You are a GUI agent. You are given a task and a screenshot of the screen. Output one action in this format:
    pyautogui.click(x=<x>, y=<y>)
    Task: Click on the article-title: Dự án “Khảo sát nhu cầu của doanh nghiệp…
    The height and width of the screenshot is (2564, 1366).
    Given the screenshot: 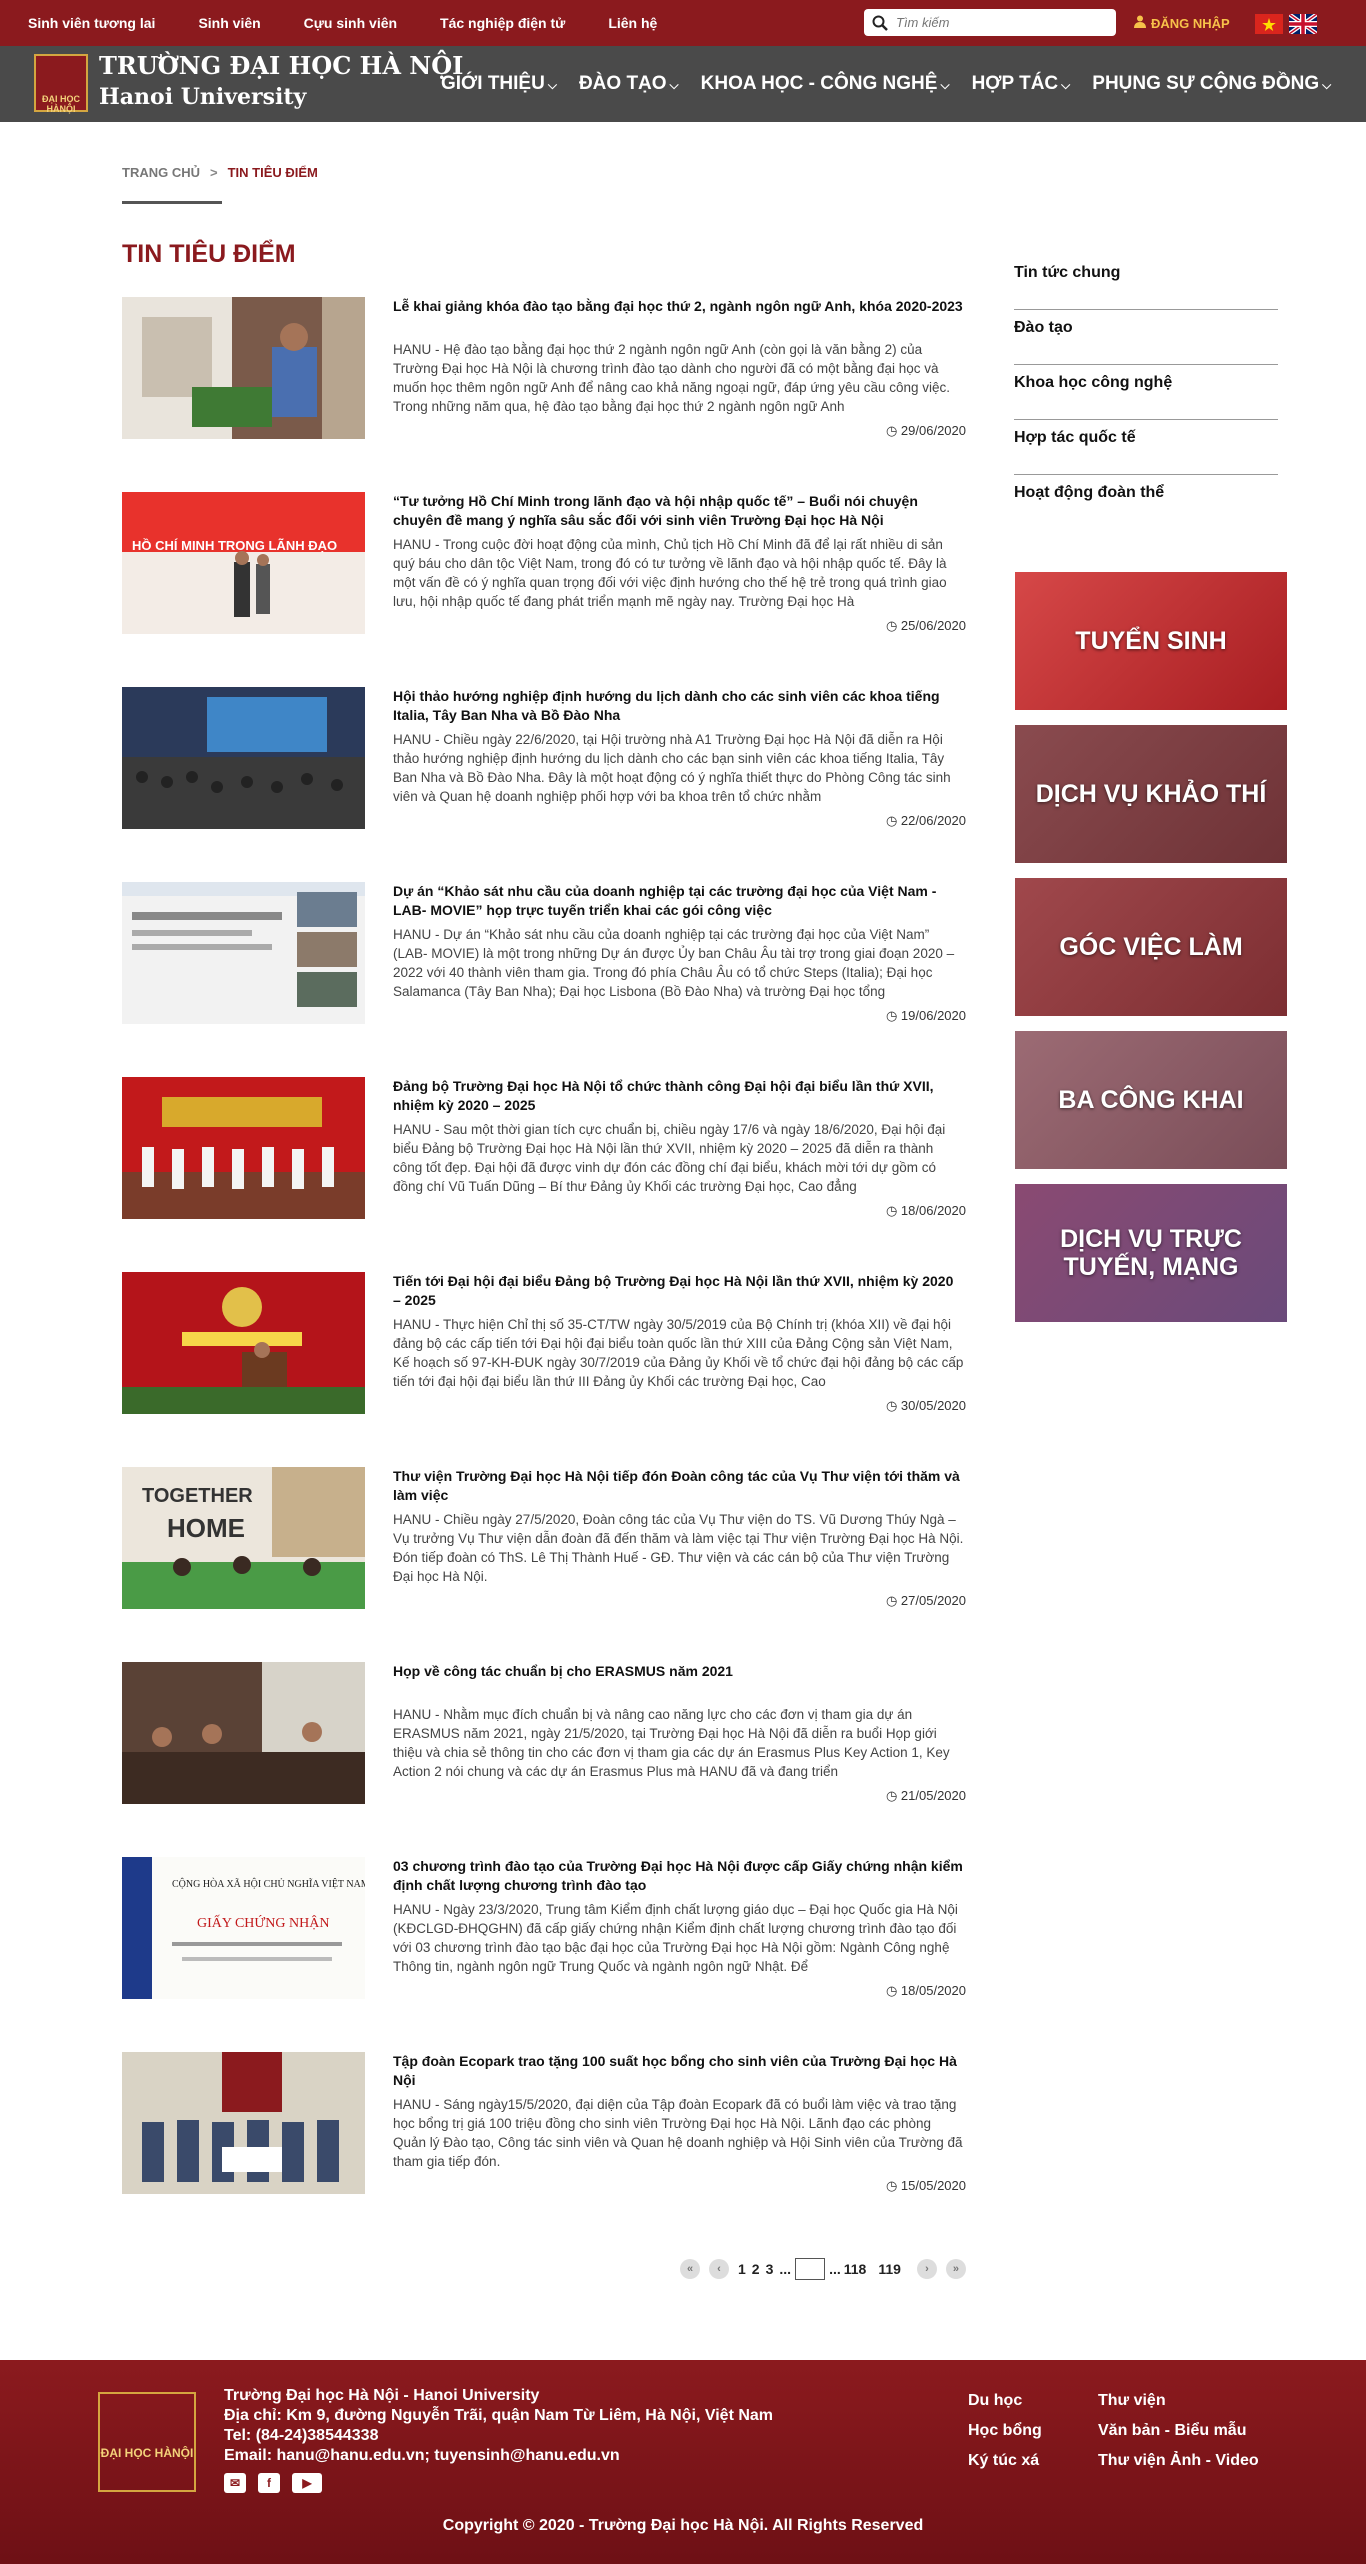 What is the action you would take?
    pyautogui.click(x=678, y=902)
    